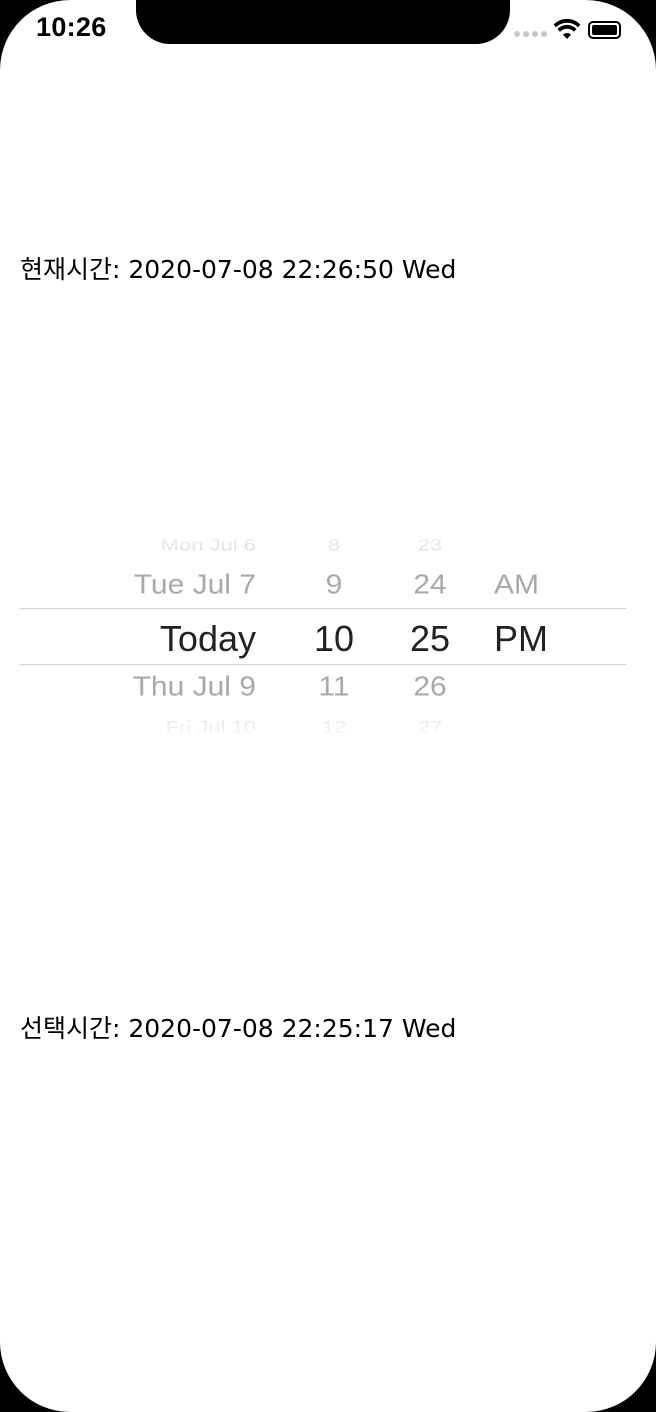  I want to click on minute-option: 23, so click(430, 545).